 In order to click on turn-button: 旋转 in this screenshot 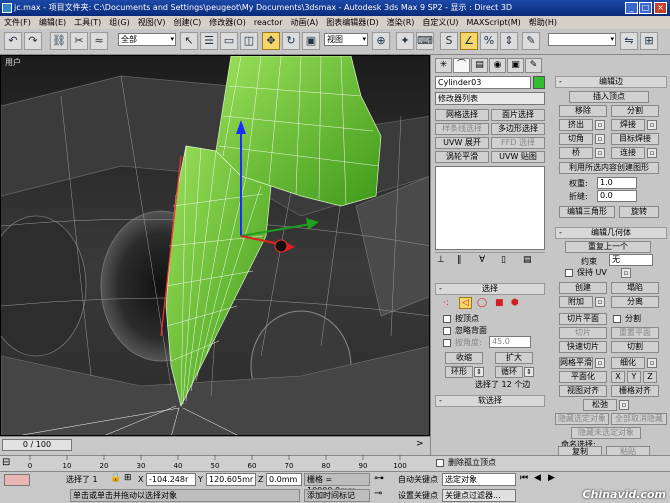, I will do `click(639, 212)`.